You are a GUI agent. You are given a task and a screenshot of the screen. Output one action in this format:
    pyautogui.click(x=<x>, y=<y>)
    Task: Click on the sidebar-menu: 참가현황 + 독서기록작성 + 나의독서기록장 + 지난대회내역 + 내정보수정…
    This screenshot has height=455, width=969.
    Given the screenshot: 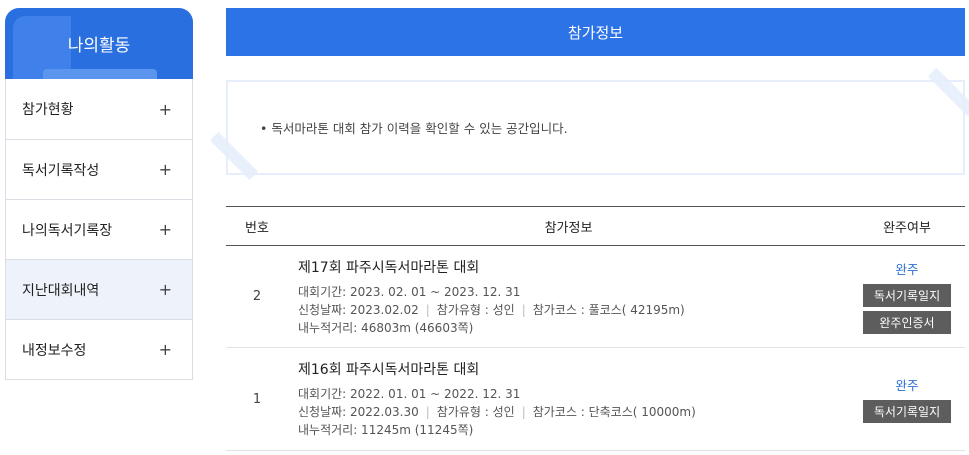 What is the action you would take?
    pyautogui.click(x=99, y=229)
    